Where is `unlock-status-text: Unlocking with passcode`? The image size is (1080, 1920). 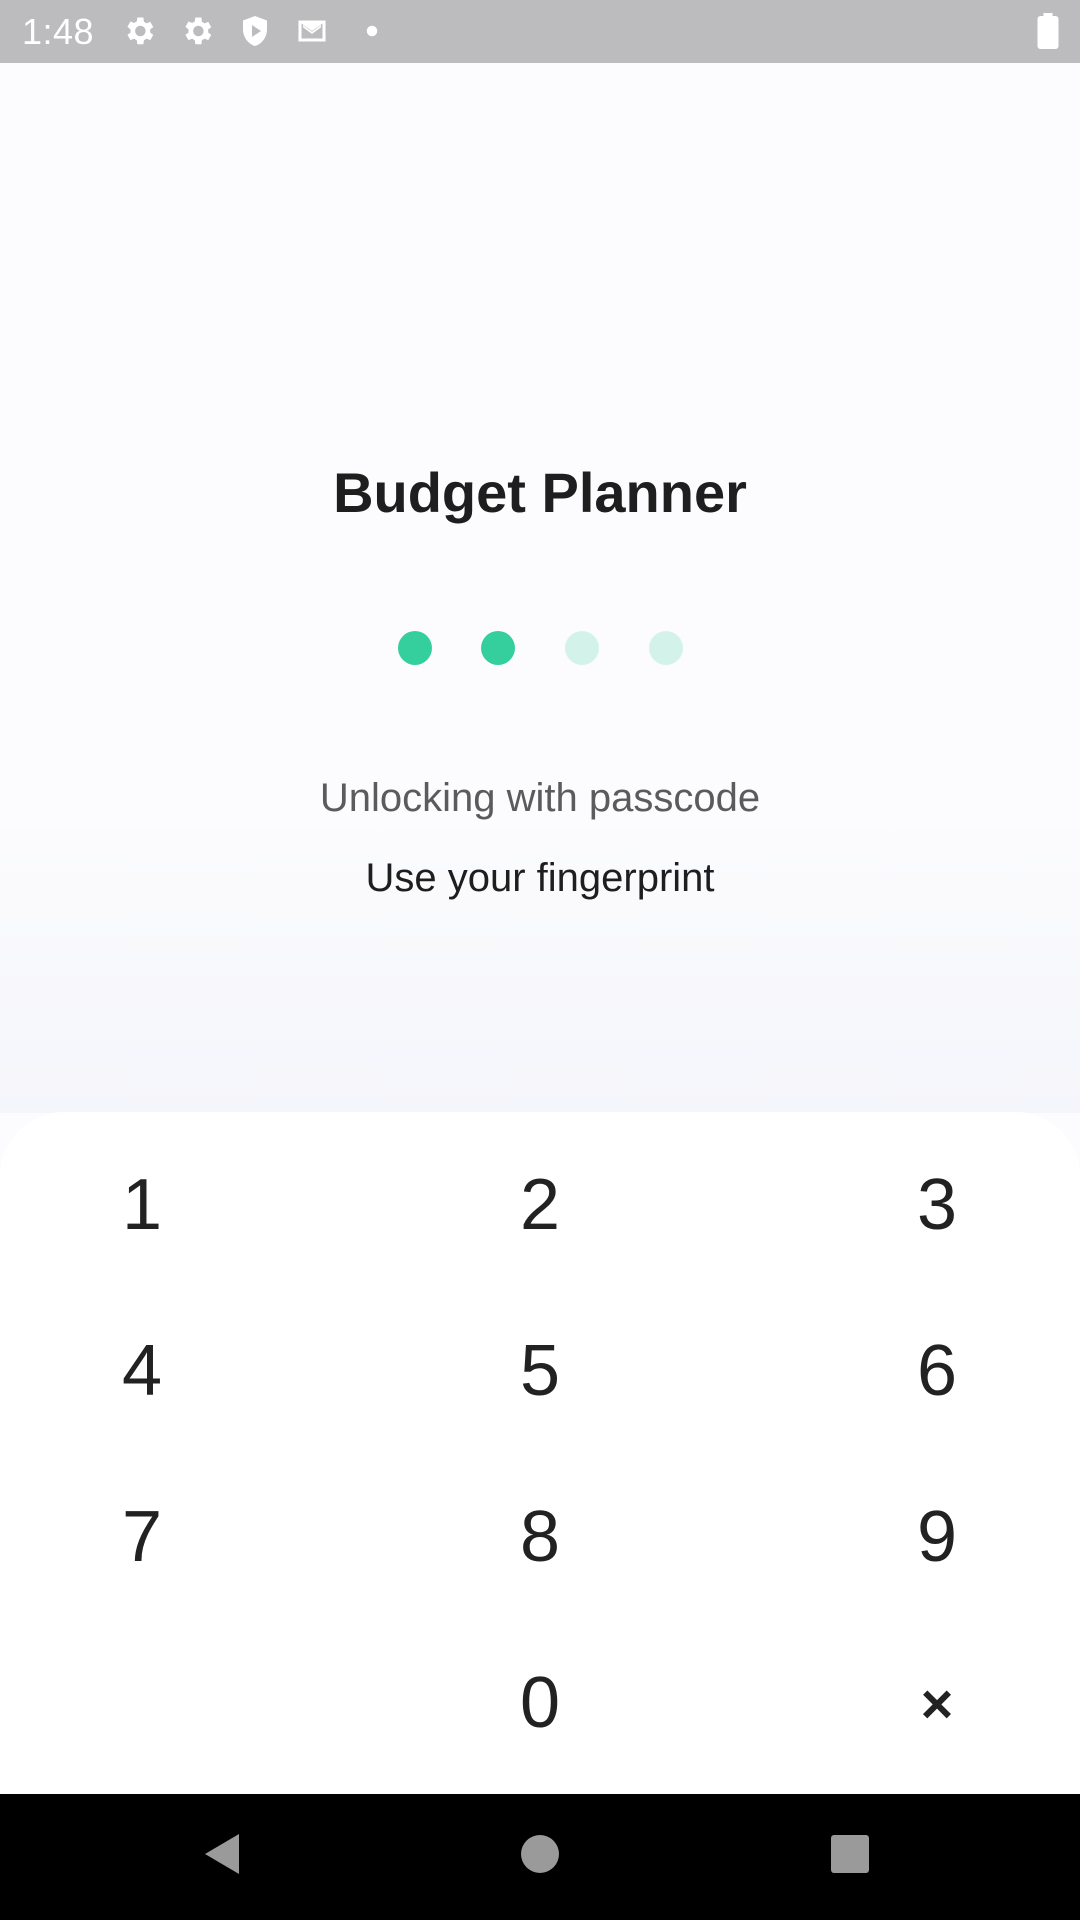 unlock-status-text: Unlocking with passcode is located at coordinates (540, 798).